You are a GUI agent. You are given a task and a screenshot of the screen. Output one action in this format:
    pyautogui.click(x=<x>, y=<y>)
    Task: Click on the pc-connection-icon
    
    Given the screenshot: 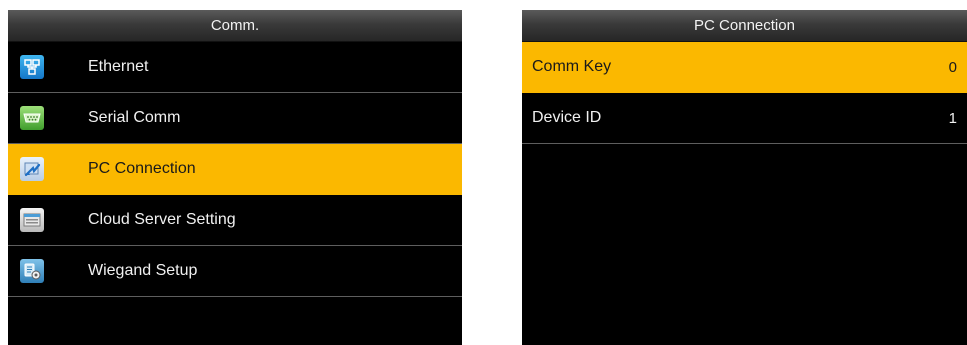 What is the action you would take?
    pyautogui.click(x=32, y=169)
    